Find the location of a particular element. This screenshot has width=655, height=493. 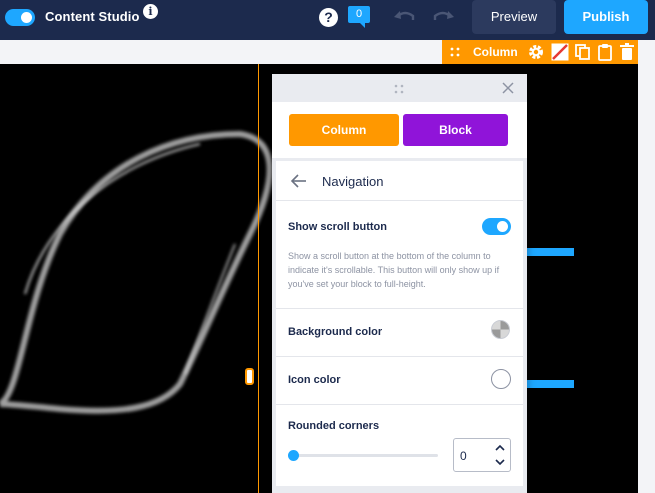

preview-button: Preview is located at coordinates (514, 17).